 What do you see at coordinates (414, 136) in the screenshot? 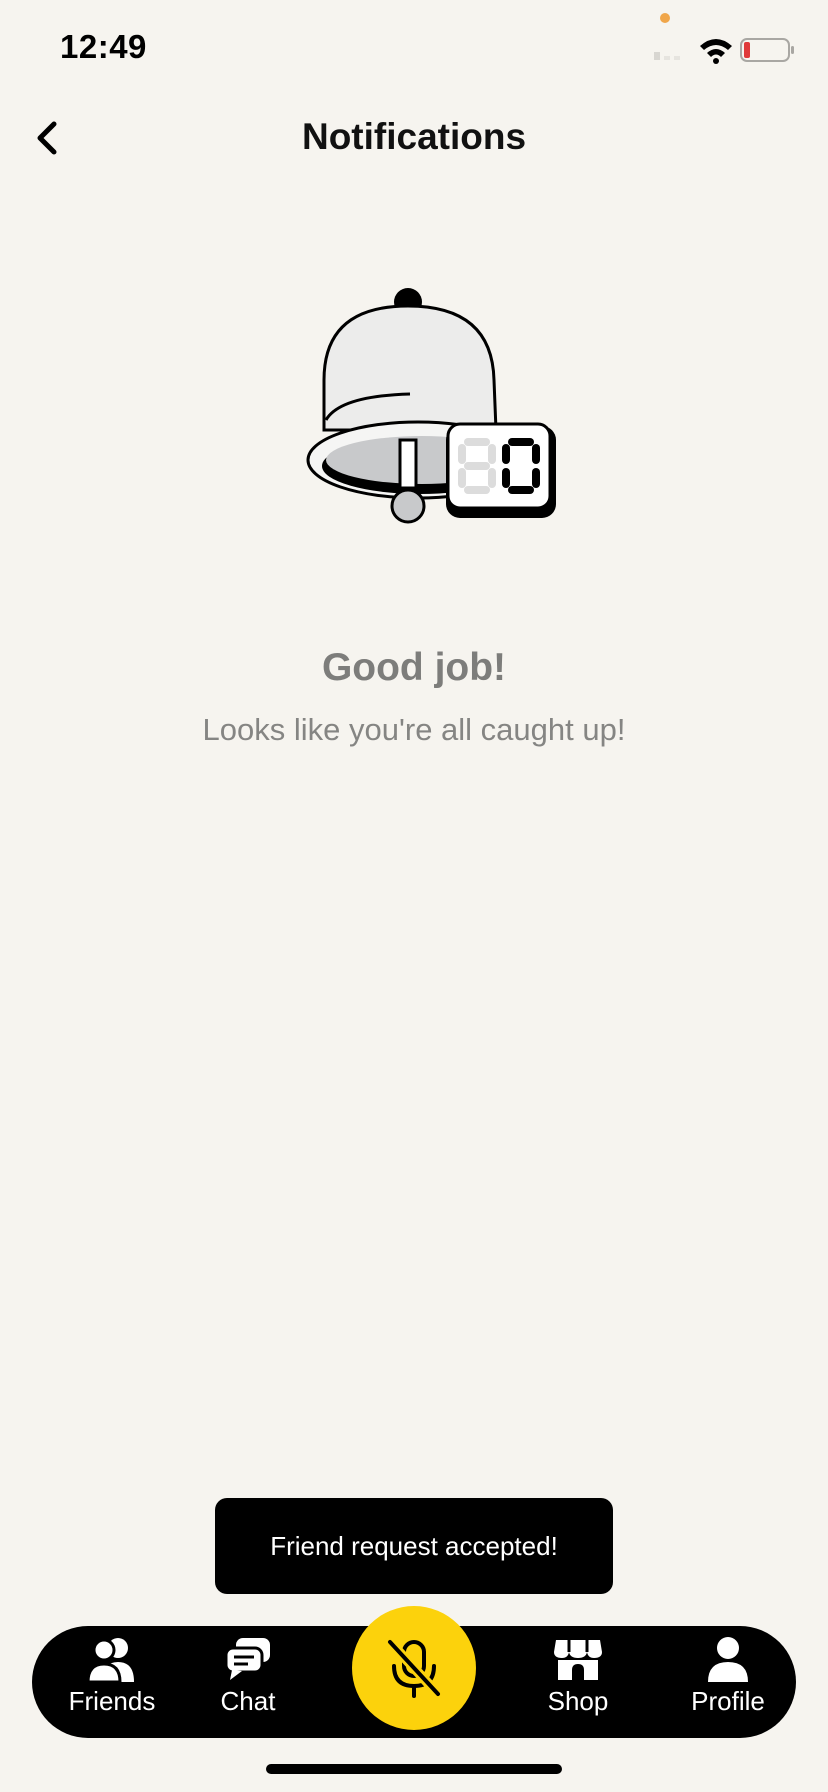
I see `page-title: Notifications` at bounding box center [414, 136].